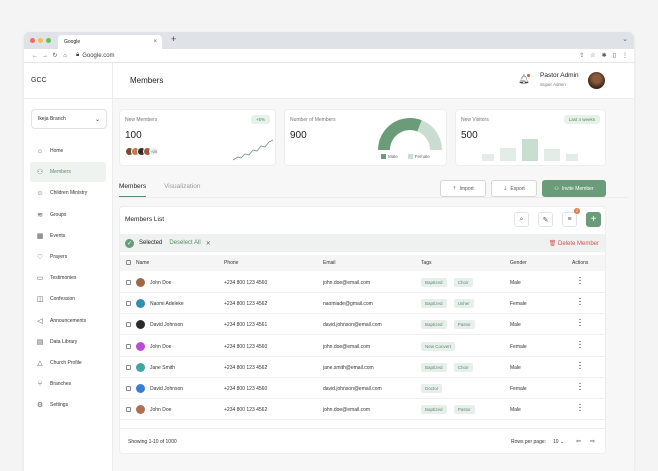 Image resolution: width=658 pixels, height=471 pixels. I want to click on legend-female: Female, so click(418, 156).